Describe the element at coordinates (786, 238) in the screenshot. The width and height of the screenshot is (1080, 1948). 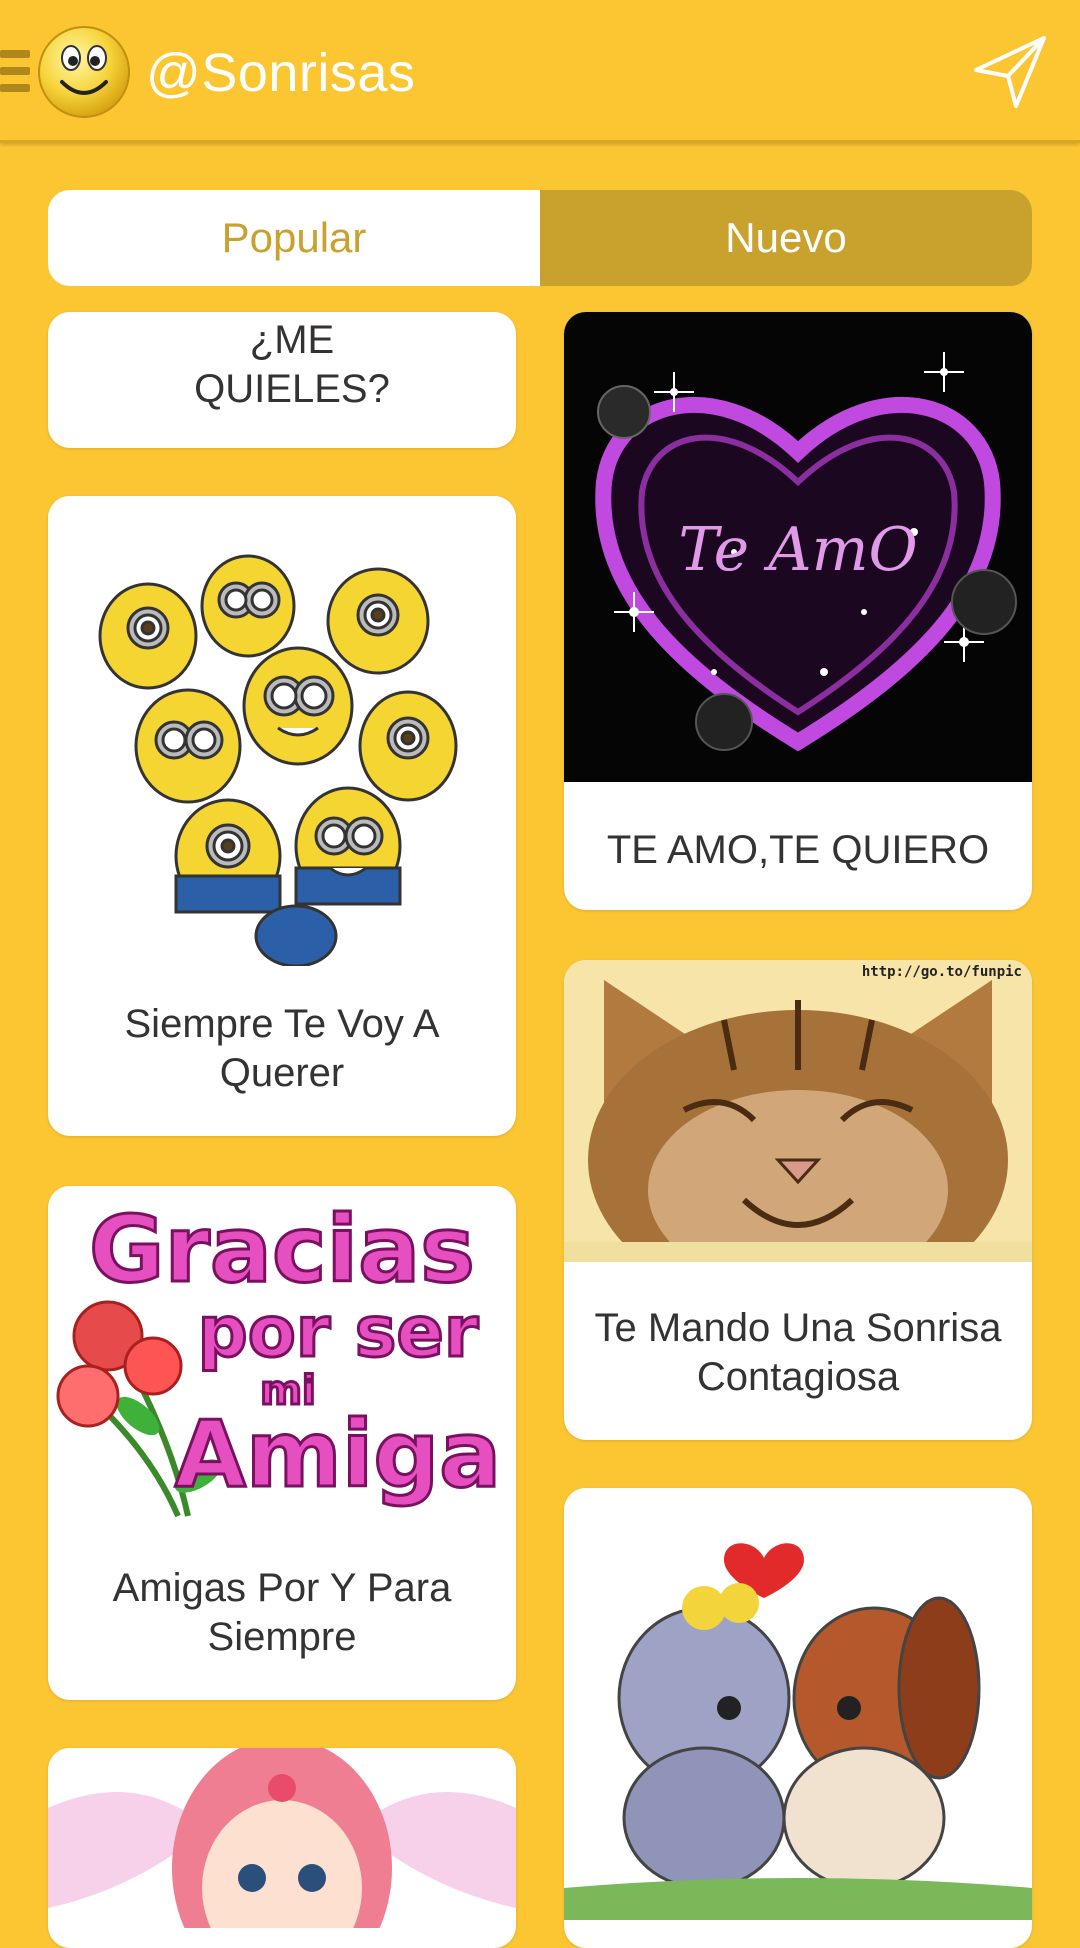
I see `tab-nuevo: Nuevo` at that location.